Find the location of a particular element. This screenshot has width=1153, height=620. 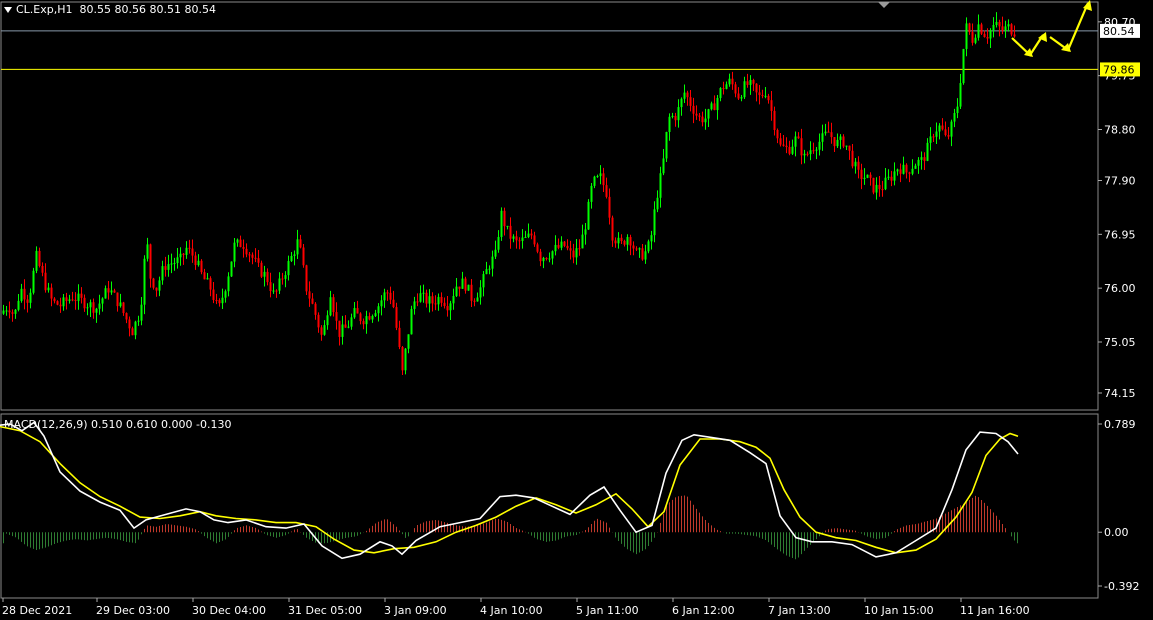

time-tick-label: 31 Dec 05:00 is located at coordinates (325, 610).